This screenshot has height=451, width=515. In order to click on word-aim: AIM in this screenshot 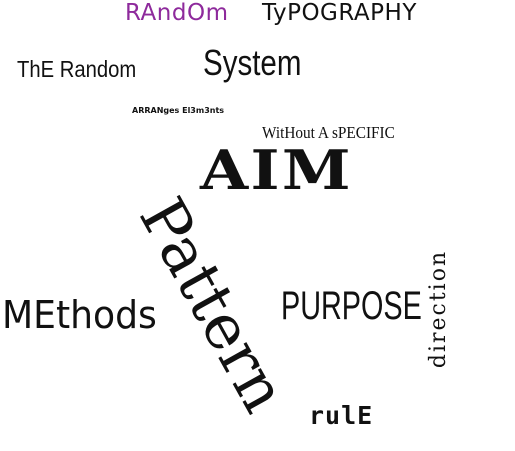, I will do `click(276, 170)`.